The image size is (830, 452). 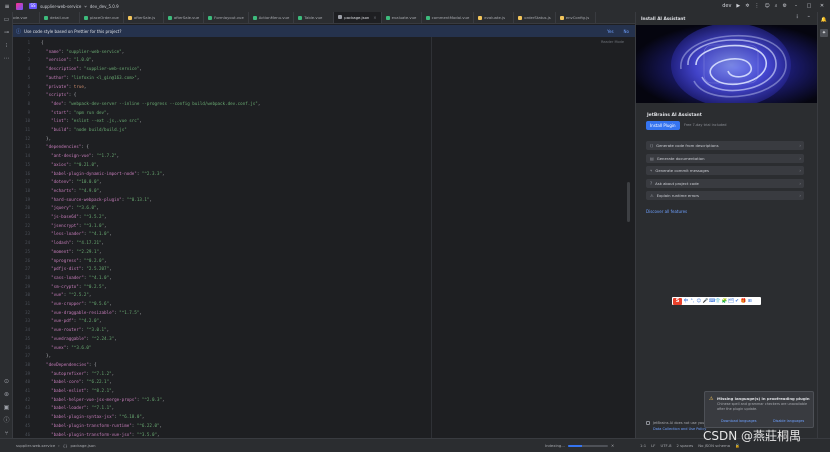 I want to click on ime-tool-icon: °,, so click(x=692, y=301).